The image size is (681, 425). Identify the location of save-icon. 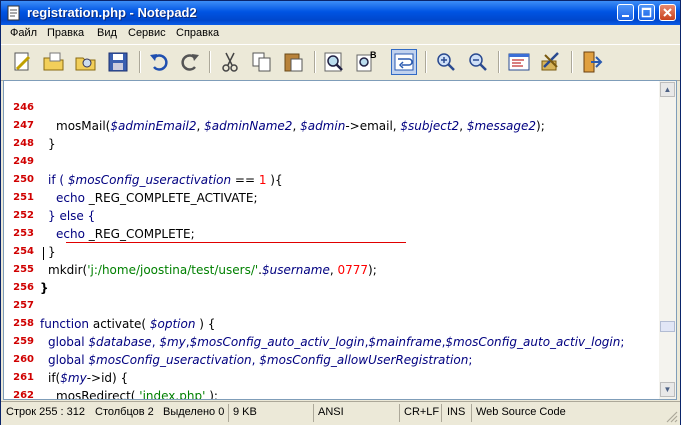
(118, 62).